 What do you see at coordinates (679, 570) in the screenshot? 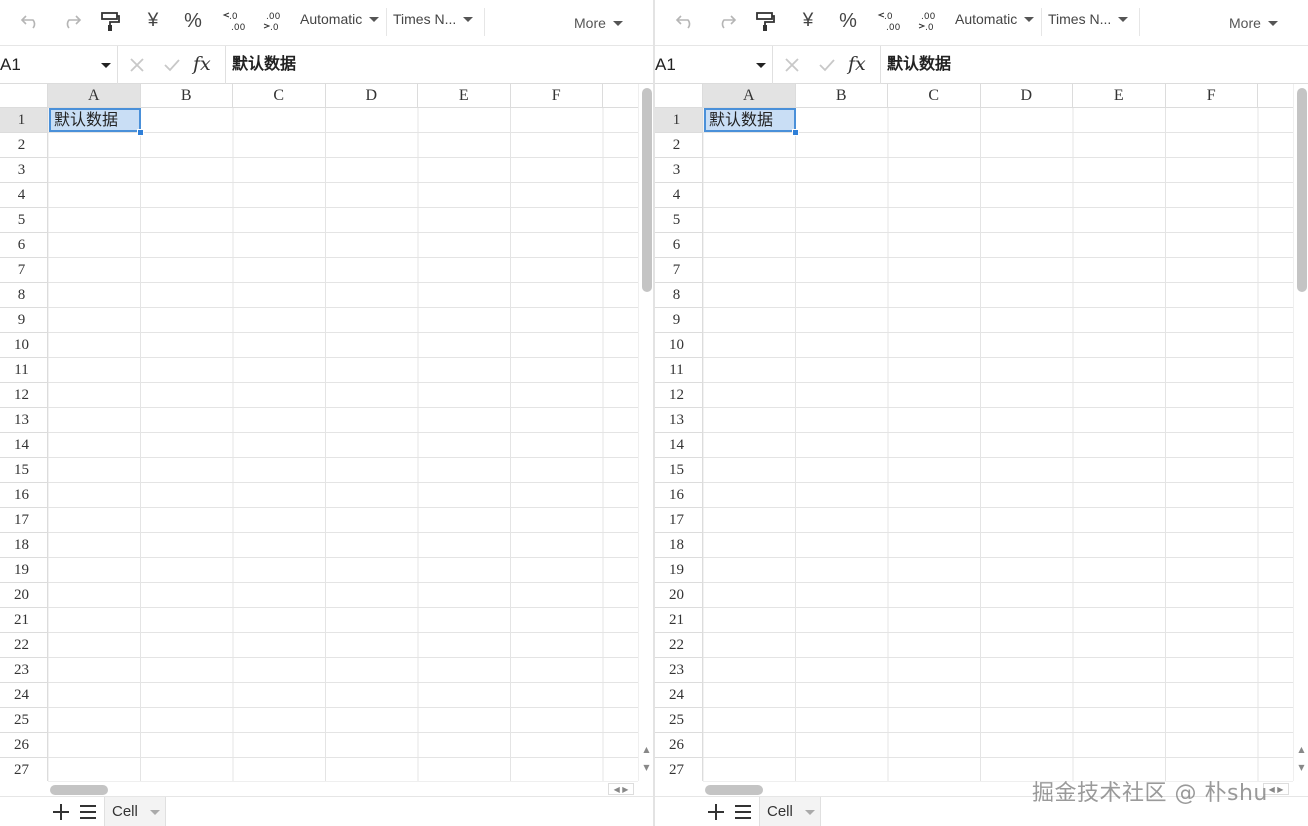
I see `row-header: 19` at bounding box center [679, 570].